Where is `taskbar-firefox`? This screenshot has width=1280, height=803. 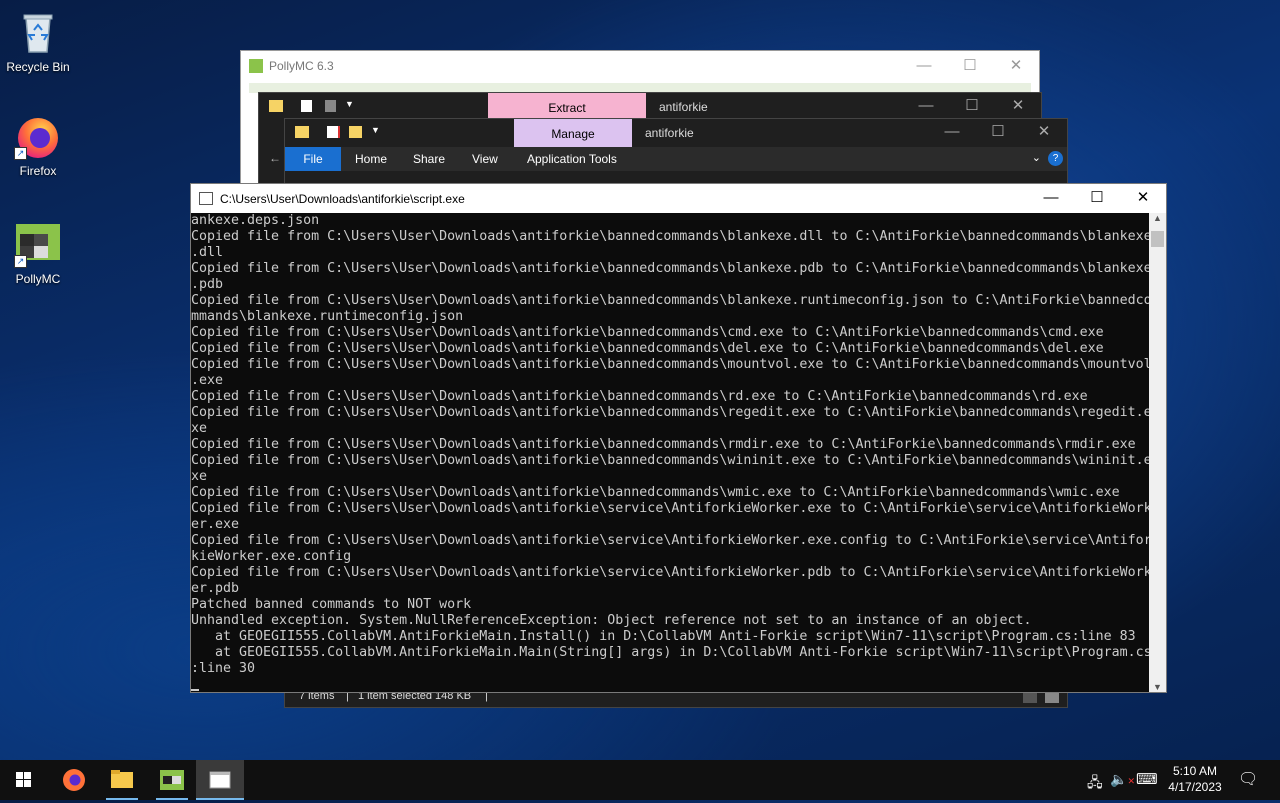 taskbar-firefox is located at coordinates (74, 780).